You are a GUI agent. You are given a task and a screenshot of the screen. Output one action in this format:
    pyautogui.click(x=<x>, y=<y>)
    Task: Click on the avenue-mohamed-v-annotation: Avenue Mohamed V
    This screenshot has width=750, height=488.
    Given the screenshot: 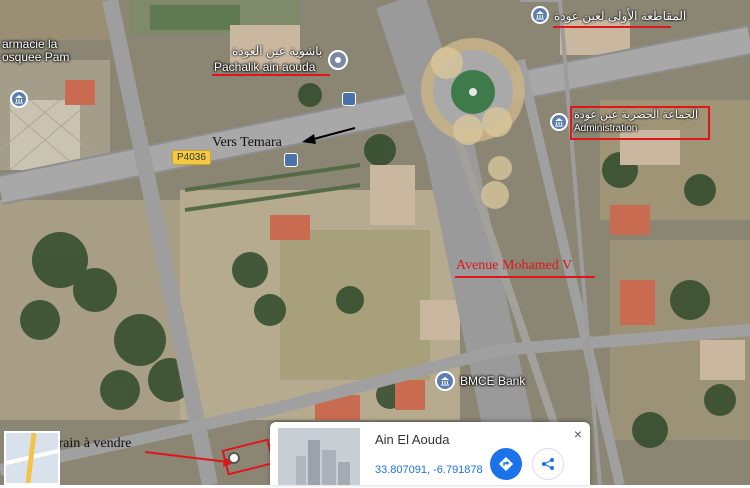 What is the action you would take?
    pyautogui.click(x=514, y=265)
    